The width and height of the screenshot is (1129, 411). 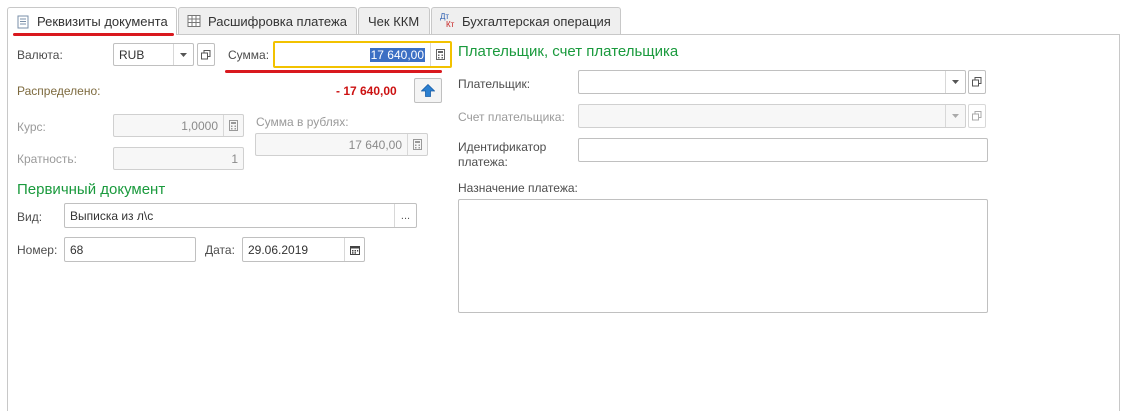 What do you see at coordinates (23, 21) in the screenshot?
I see `document-icon` at bounding box center [23, 21].